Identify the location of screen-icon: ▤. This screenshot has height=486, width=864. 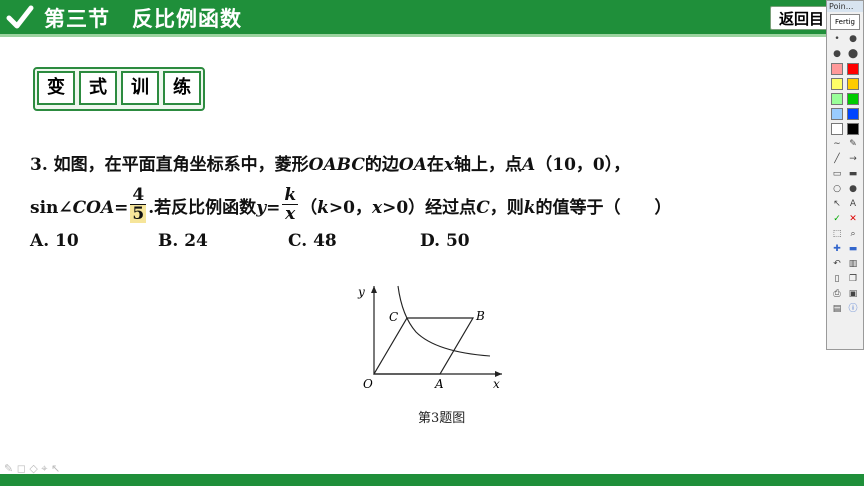
(837, 309).